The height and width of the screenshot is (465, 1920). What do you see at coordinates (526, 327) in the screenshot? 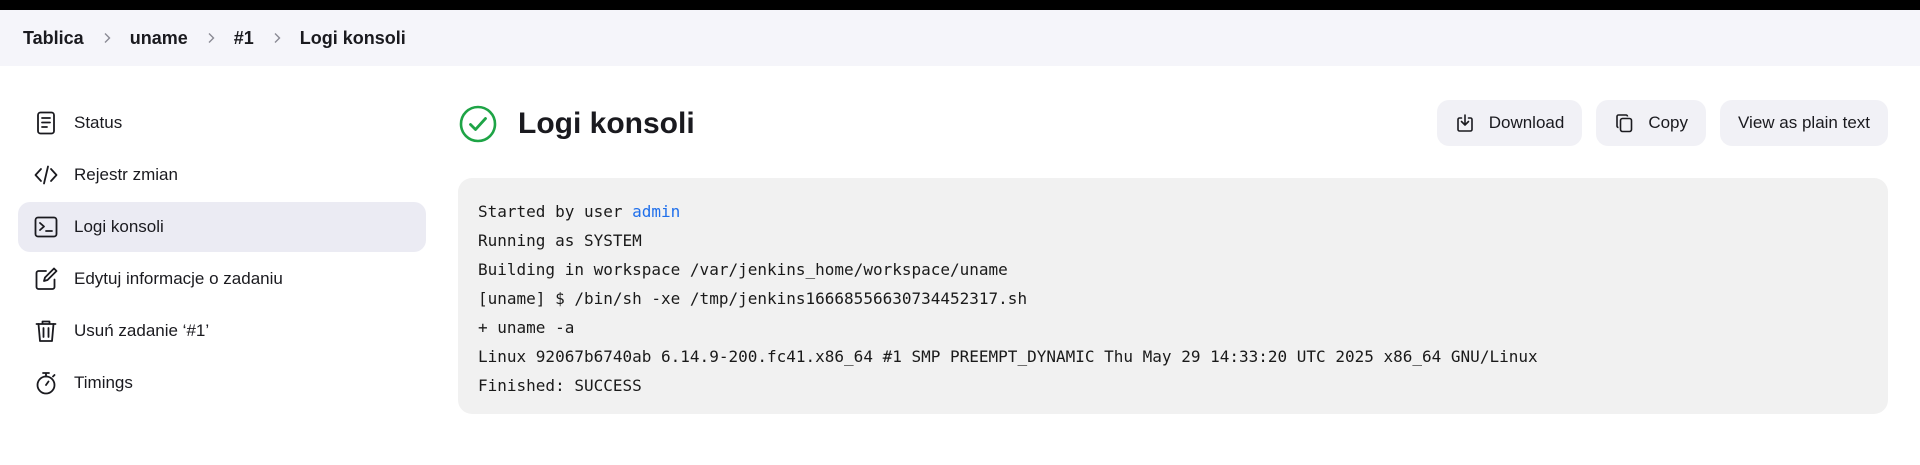
I see `console-line: + uname -a` at bounding box center [526, 327].